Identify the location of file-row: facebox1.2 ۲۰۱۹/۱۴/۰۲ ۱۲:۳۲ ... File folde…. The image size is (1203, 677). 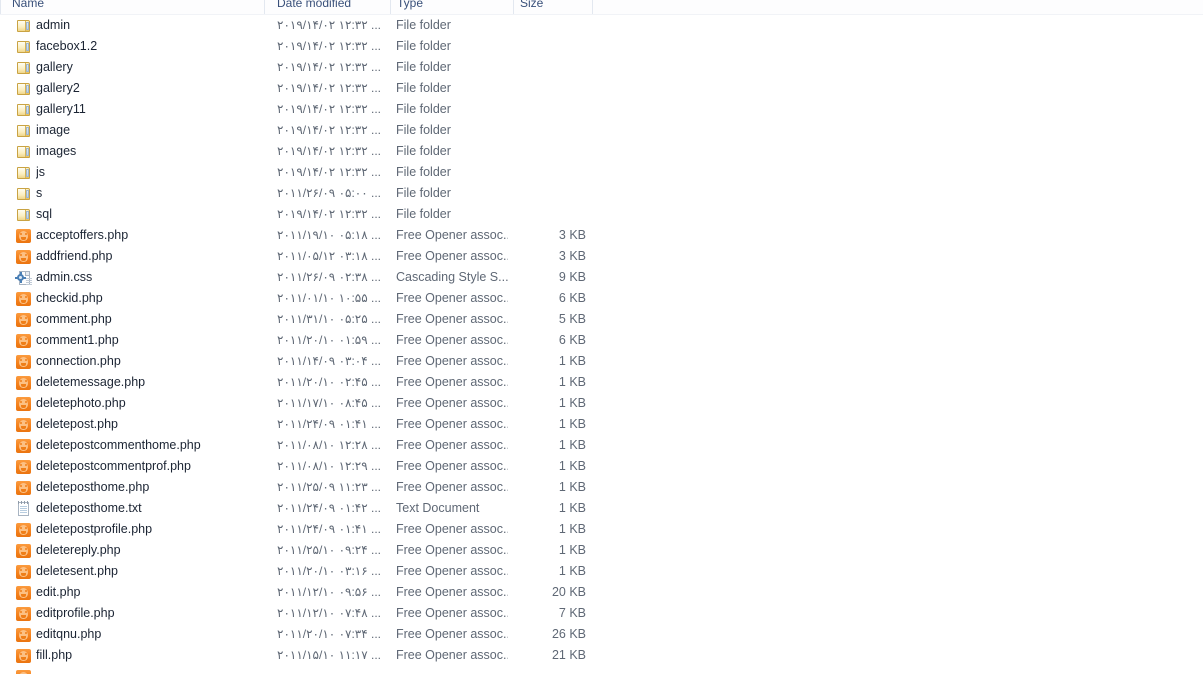
(601, 46).